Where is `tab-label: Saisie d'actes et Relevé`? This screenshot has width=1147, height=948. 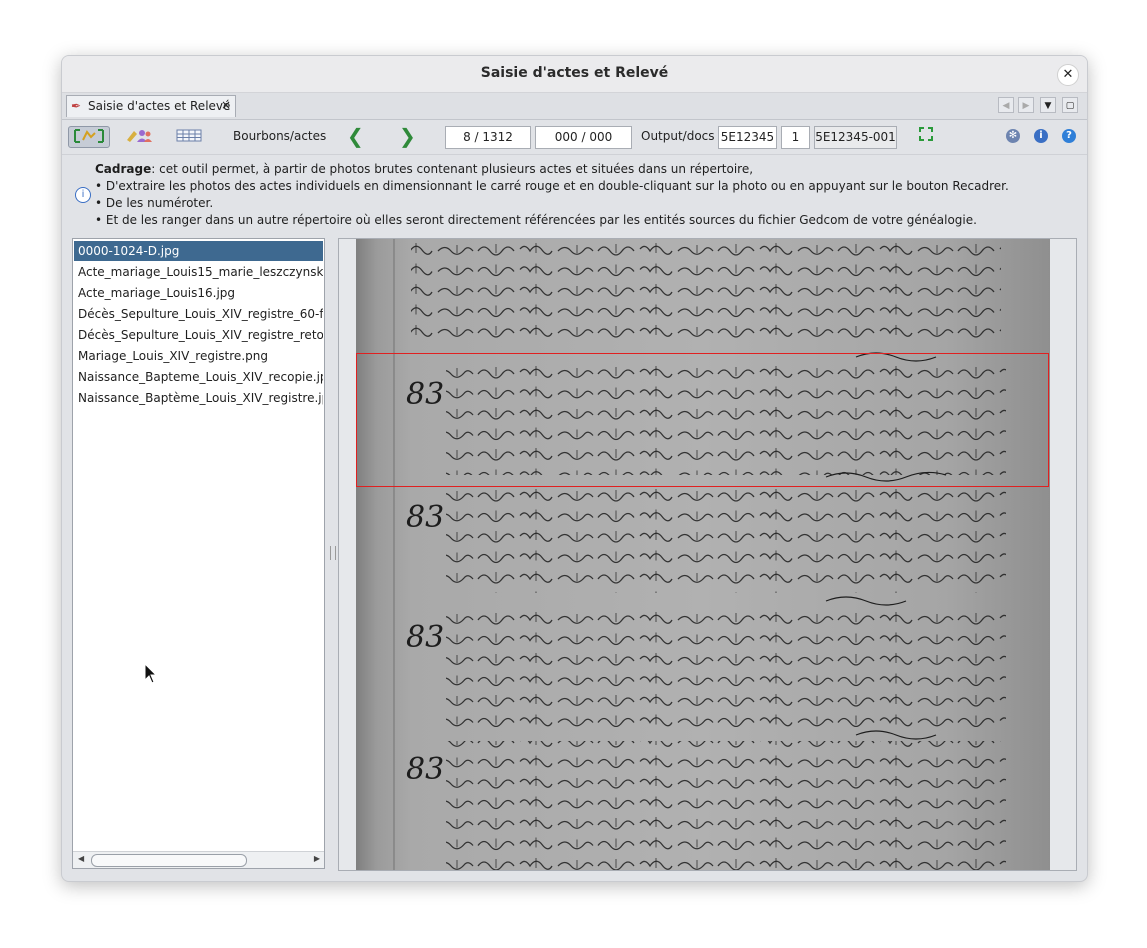 tab-label: Saisie d'actes et Relevé is located at coordinates (159, 106).